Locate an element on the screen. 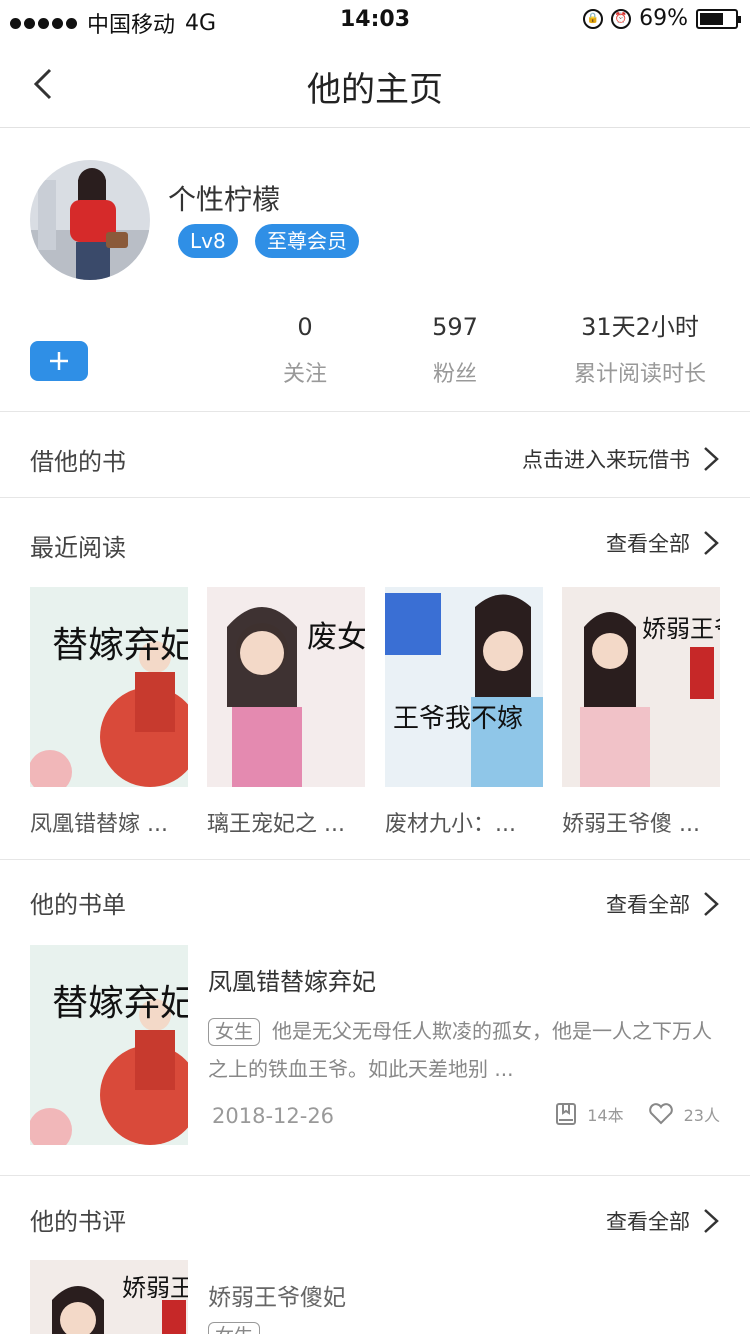  status-right: 🔒 ⏰ 69% is located at coordinates (662, 18).